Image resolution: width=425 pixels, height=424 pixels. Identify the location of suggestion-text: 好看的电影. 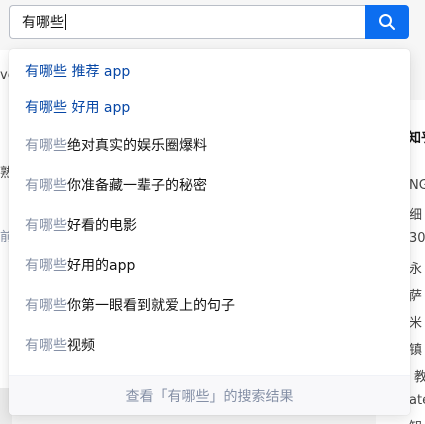
(102, 226).